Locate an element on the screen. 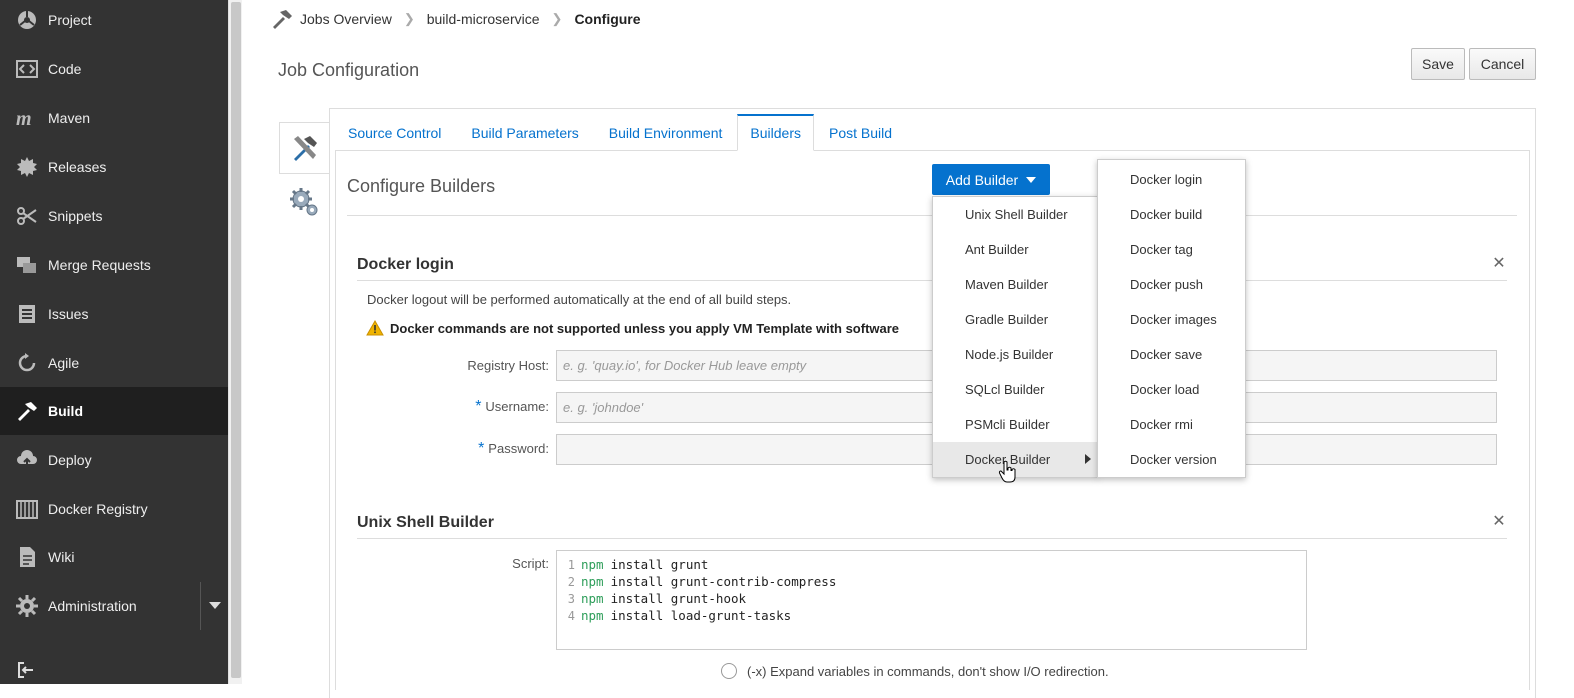 The width and height of the screenshot is (1574, 698). docker-registry-icon is located at coordinates (27, 509).